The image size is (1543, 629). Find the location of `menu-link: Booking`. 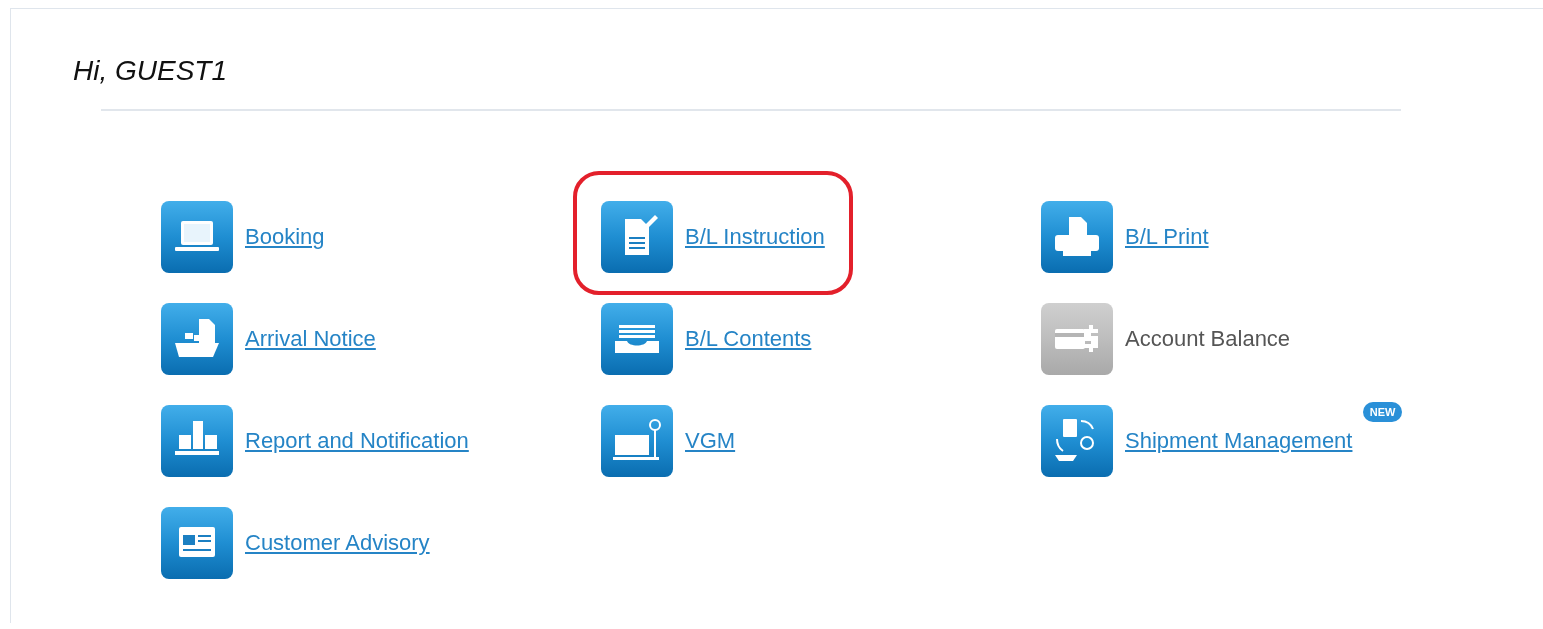

menu-link: Booking is located at coordinates (285, 237).